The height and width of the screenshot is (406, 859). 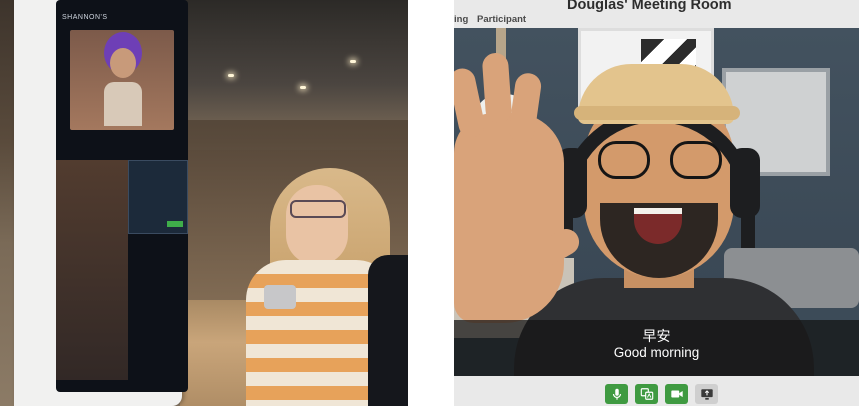 What do you see at coordinates (280, 297) in the screenshot?
I see `phone` at bounding box center [280, 297].